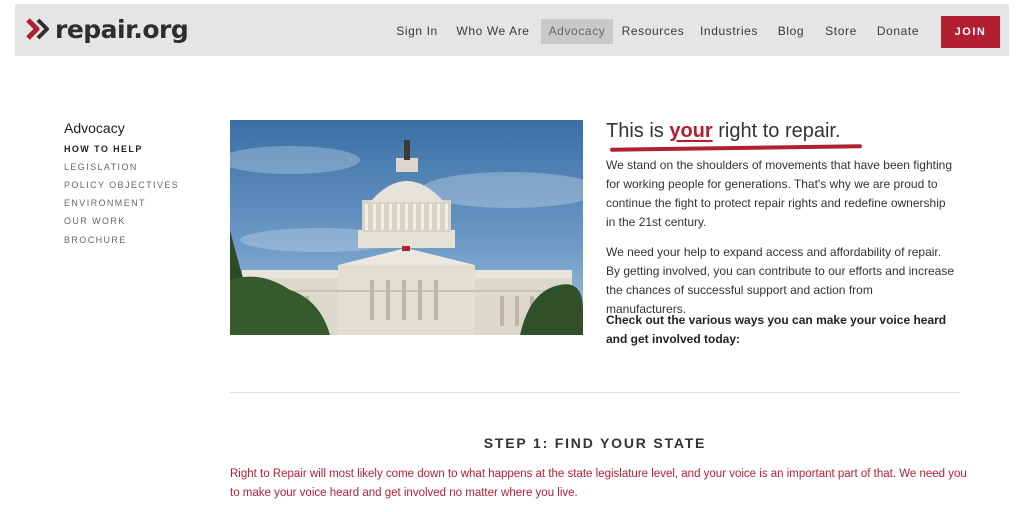  Describe the element at coordinates (736, 148) in the screenshot. I see `heading-underline-accent` at that location.